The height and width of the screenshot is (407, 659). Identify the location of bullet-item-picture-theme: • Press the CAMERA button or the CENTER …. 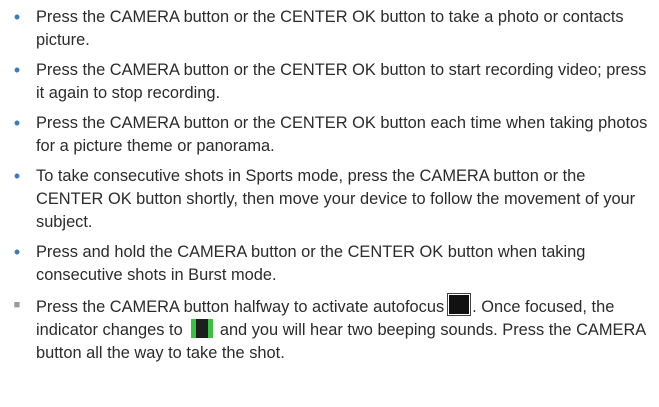
(331, 135).